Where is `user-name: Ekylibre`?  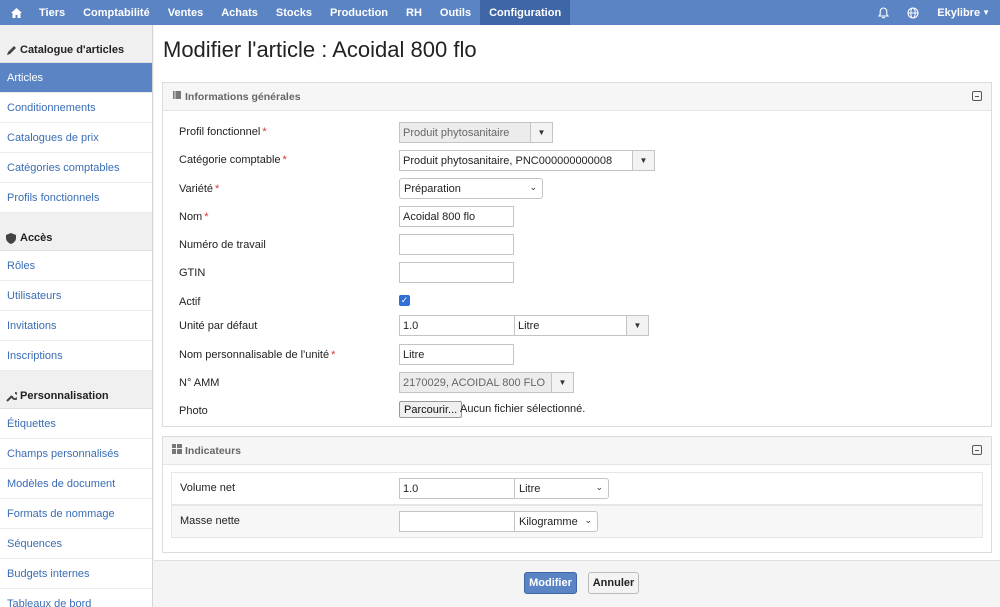 user-name: Ekylibre is located at coordinates (959, 12).